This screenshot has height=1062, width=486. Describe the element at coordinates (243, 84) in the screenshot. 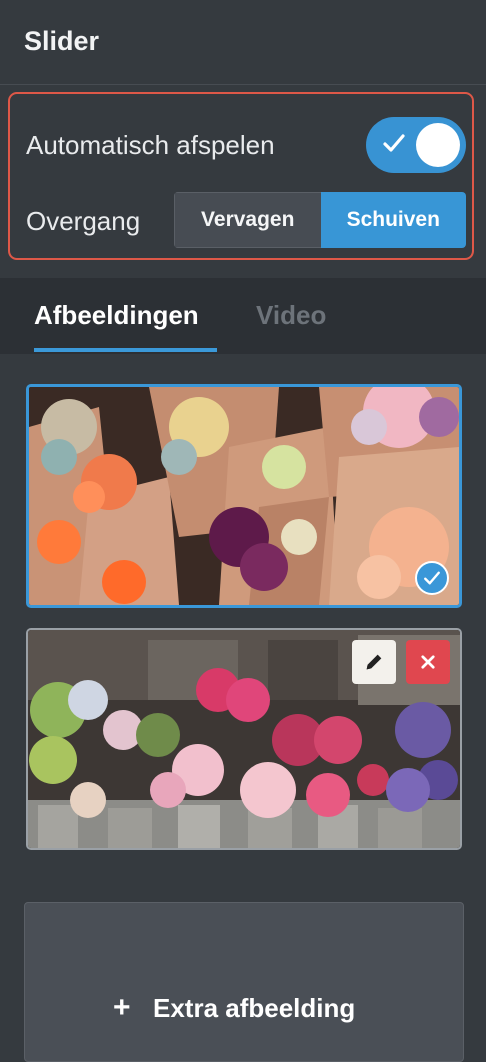

I see `divider` at that location.